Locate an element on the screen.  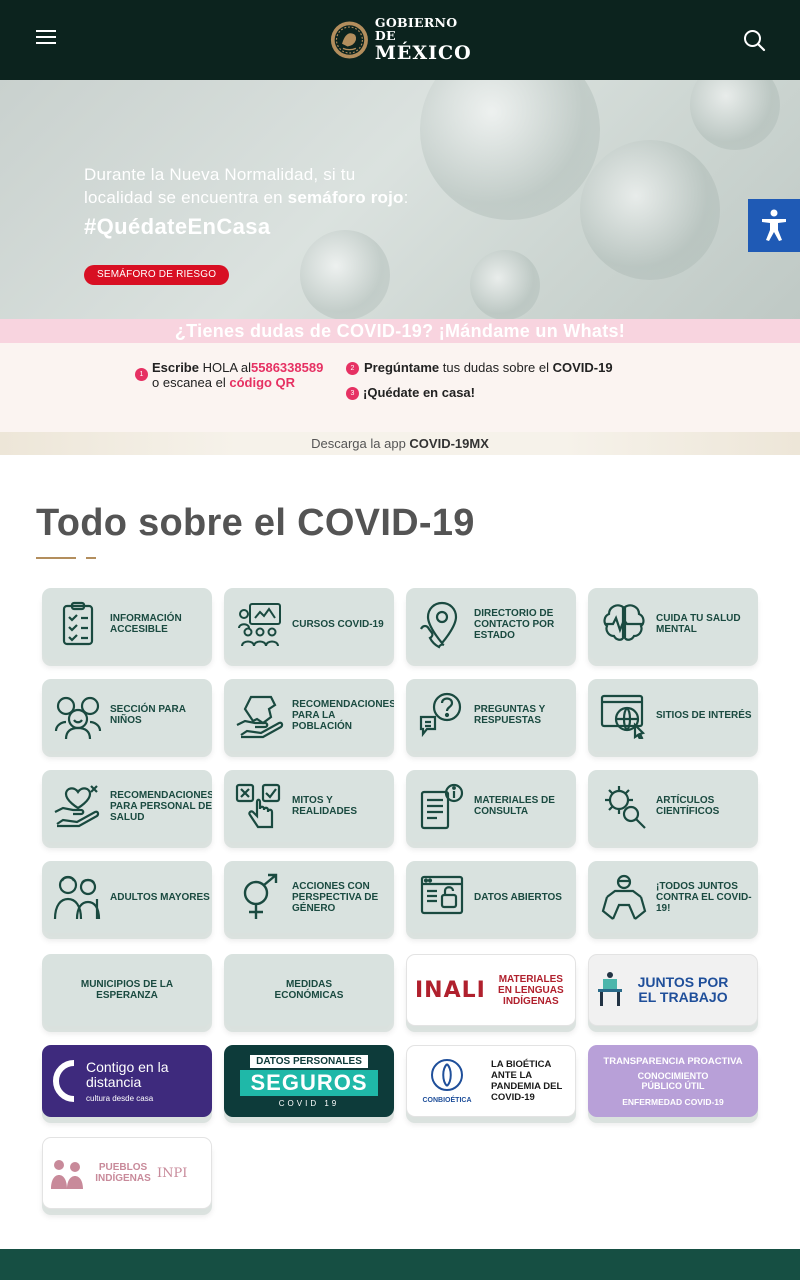
tile-label: Contigo en la distancia is located at coordinates (127, 1074).